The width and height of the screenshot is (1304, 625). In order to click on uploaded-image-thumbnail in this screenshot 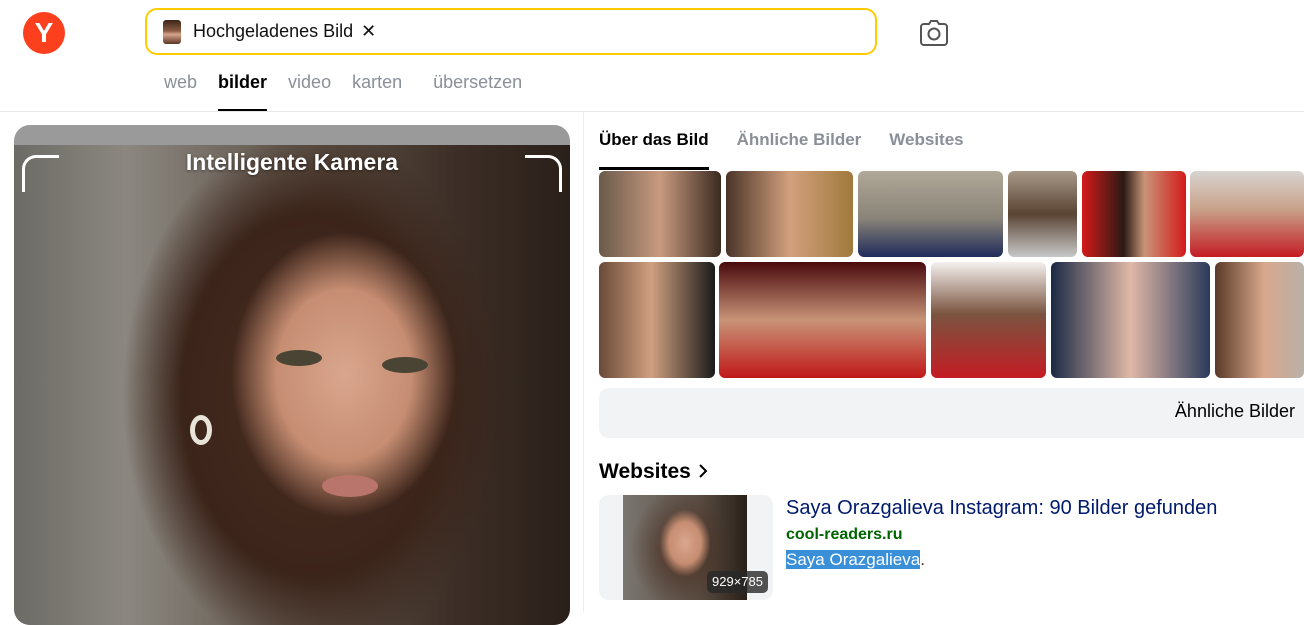, I will do `click(172, 31)`.